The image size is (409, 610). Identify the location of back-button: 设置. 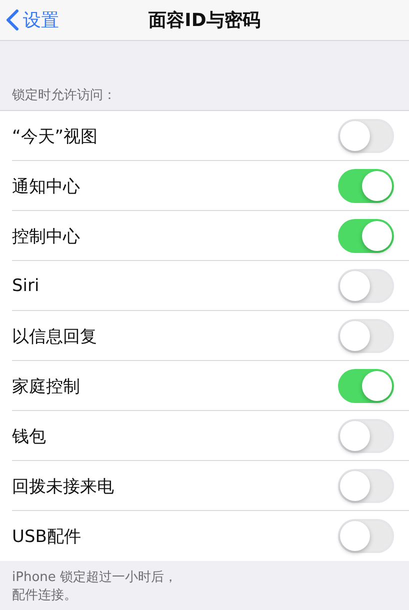
(32, 20).